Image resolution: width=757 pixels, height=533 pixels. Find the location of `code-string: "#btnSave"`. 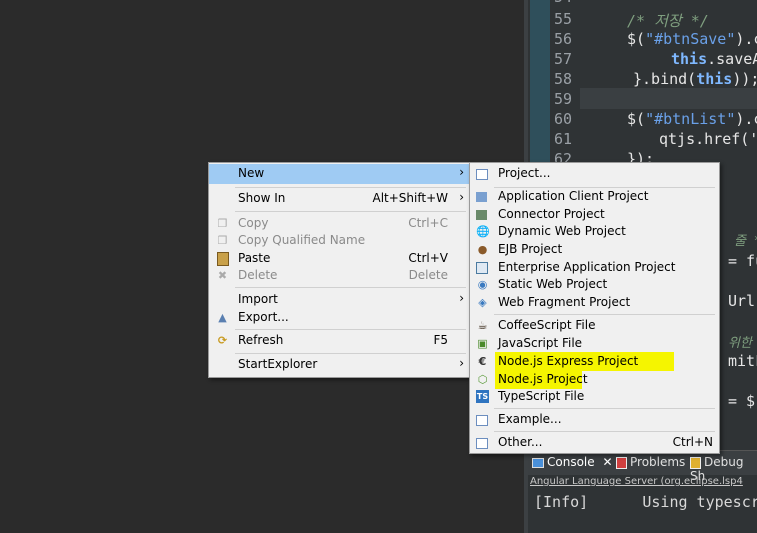

code-string: "#btnSave" is located at coordinates (690, 39).